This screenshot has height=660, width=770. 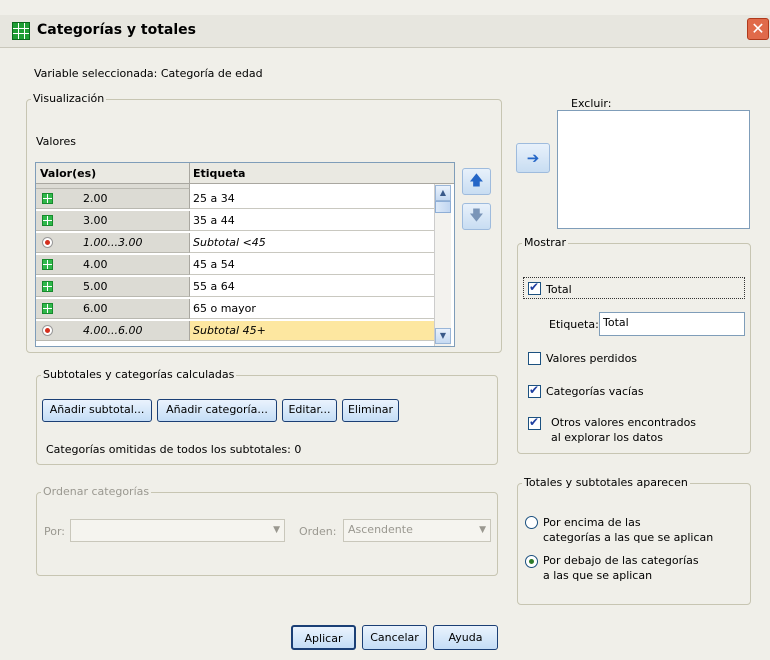 What do you see at coordinates (607, 437) in the screenshot?
I see `other-values-label-2: al explorar los datos` at bounding box center [607, 437].